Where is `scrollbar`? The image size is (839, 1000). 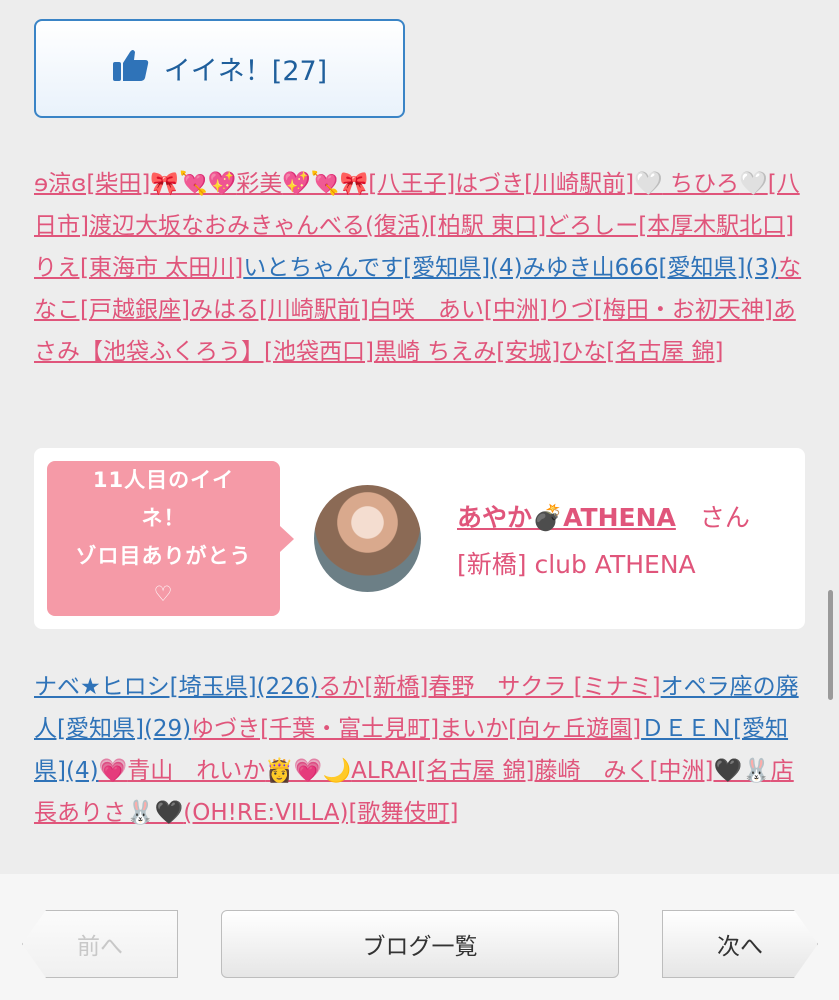 scrollbar is located at coordinates (830, 645).